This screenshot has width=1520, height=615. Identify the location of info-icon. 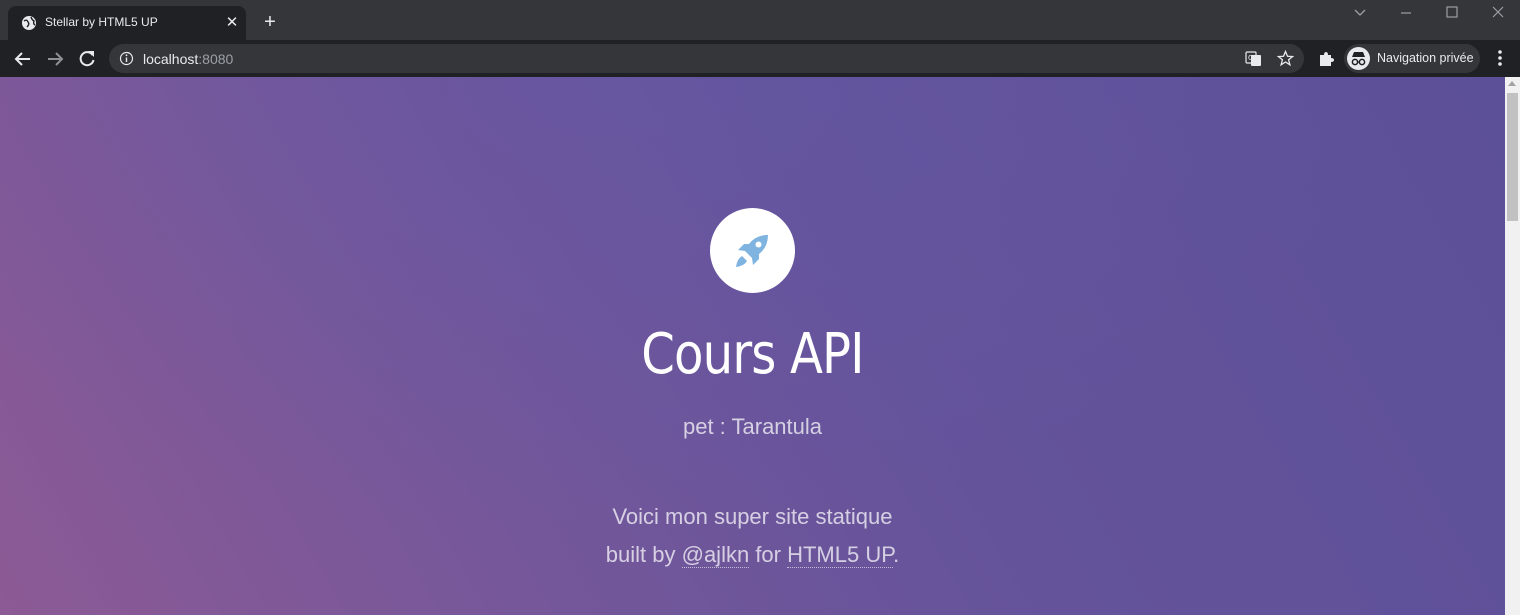
(126, 58).